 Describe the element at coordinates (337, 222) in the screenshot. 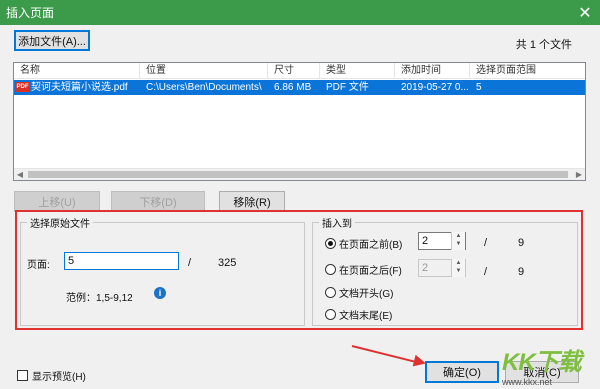

I see `insert-group-title: 插入到` at that location.